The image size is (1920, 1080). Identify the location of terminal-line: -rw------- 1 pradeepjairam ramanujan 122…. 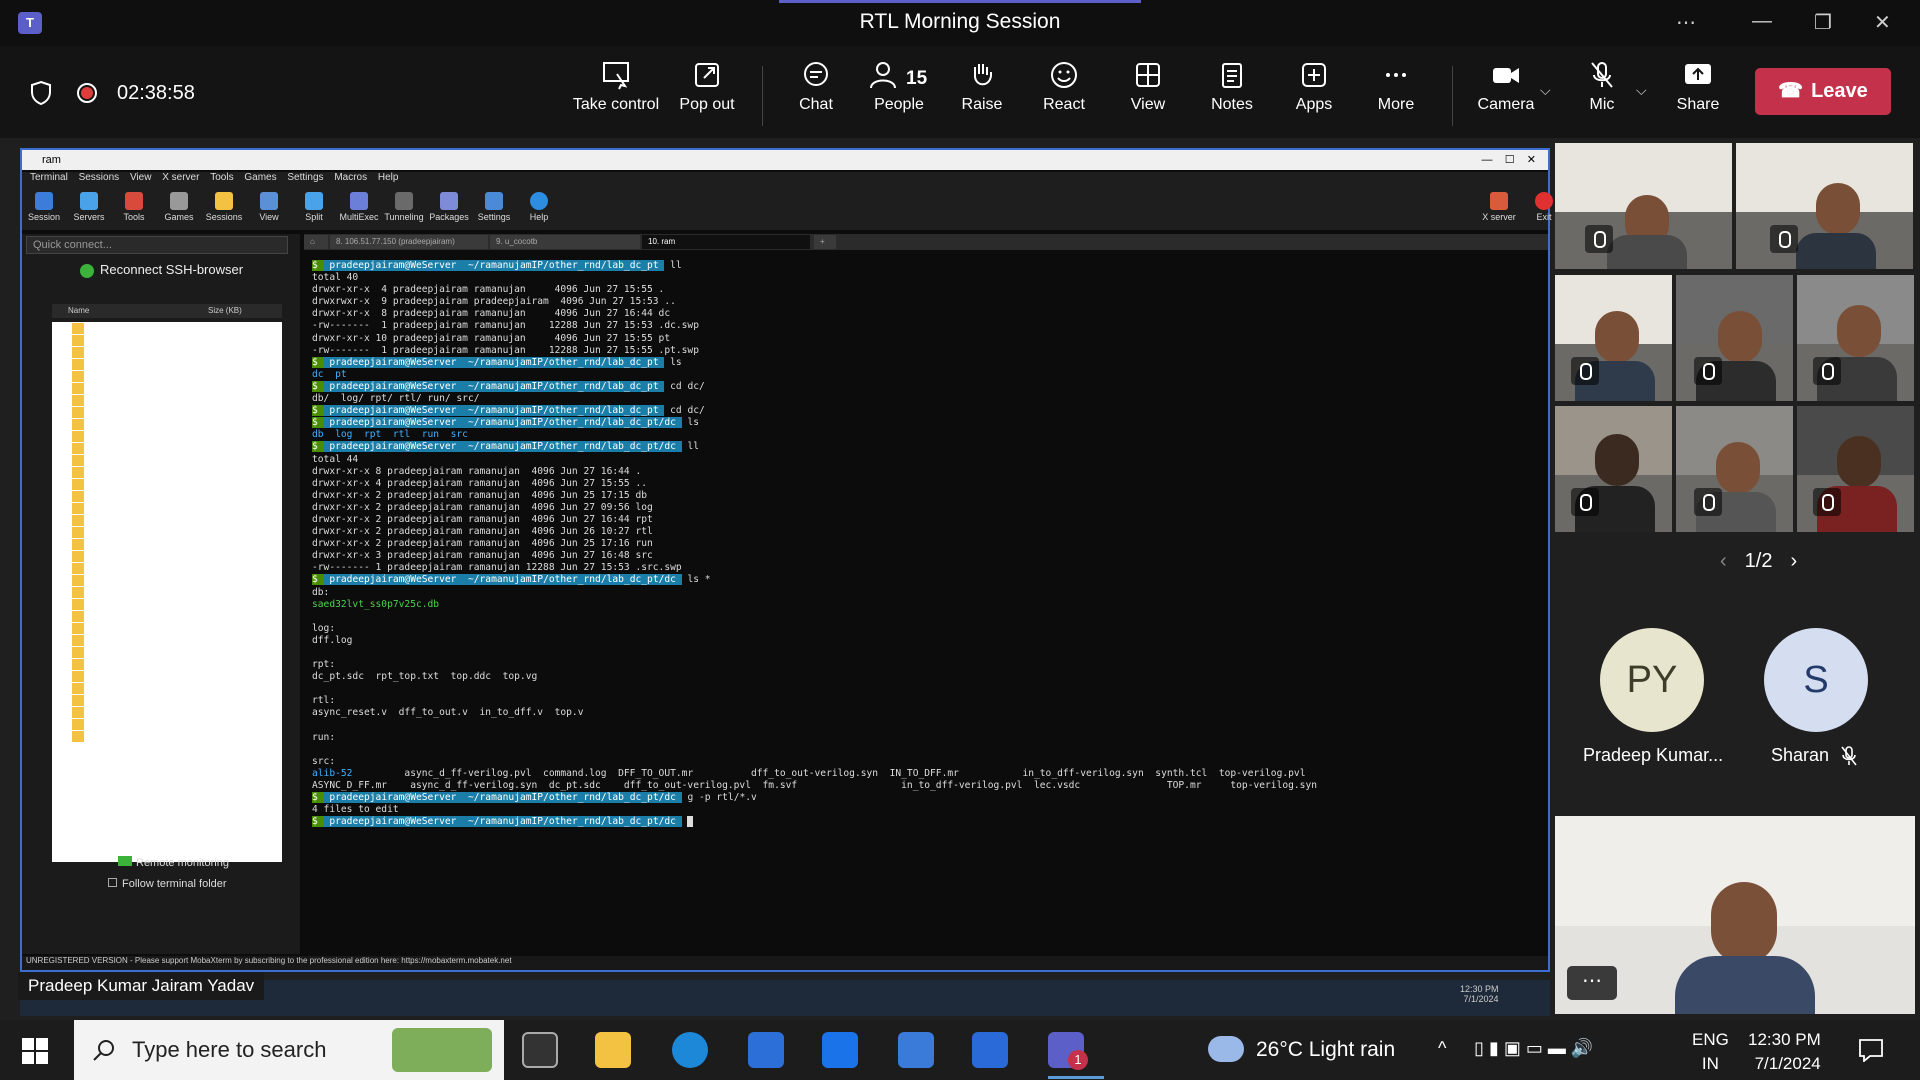
(497, 568).